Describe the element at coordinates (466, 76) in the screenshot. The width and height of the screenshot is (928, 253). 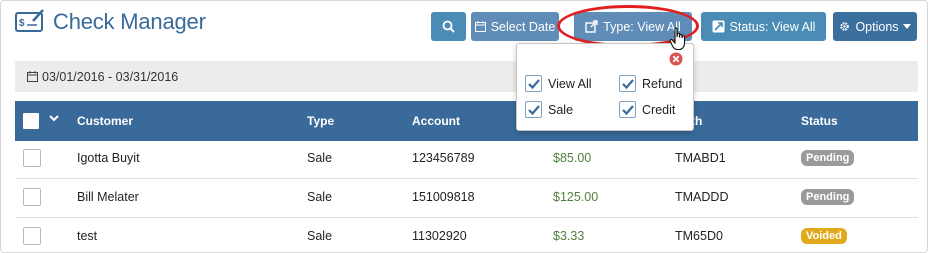
I see `date-range-bar: 03/01/2016 - 03/31/2016` at that location.